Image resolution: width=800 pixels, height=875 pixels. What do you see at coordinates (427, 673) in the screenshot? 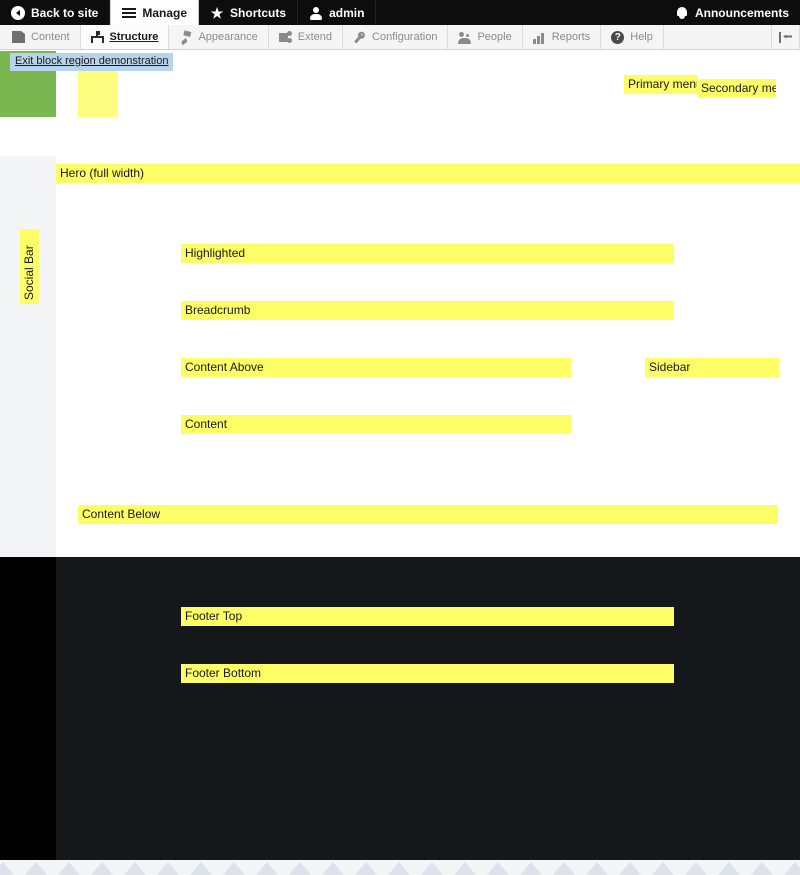
I see `region-label-footer-bottom: Footer Bottom` at bounding box center [427, 673].